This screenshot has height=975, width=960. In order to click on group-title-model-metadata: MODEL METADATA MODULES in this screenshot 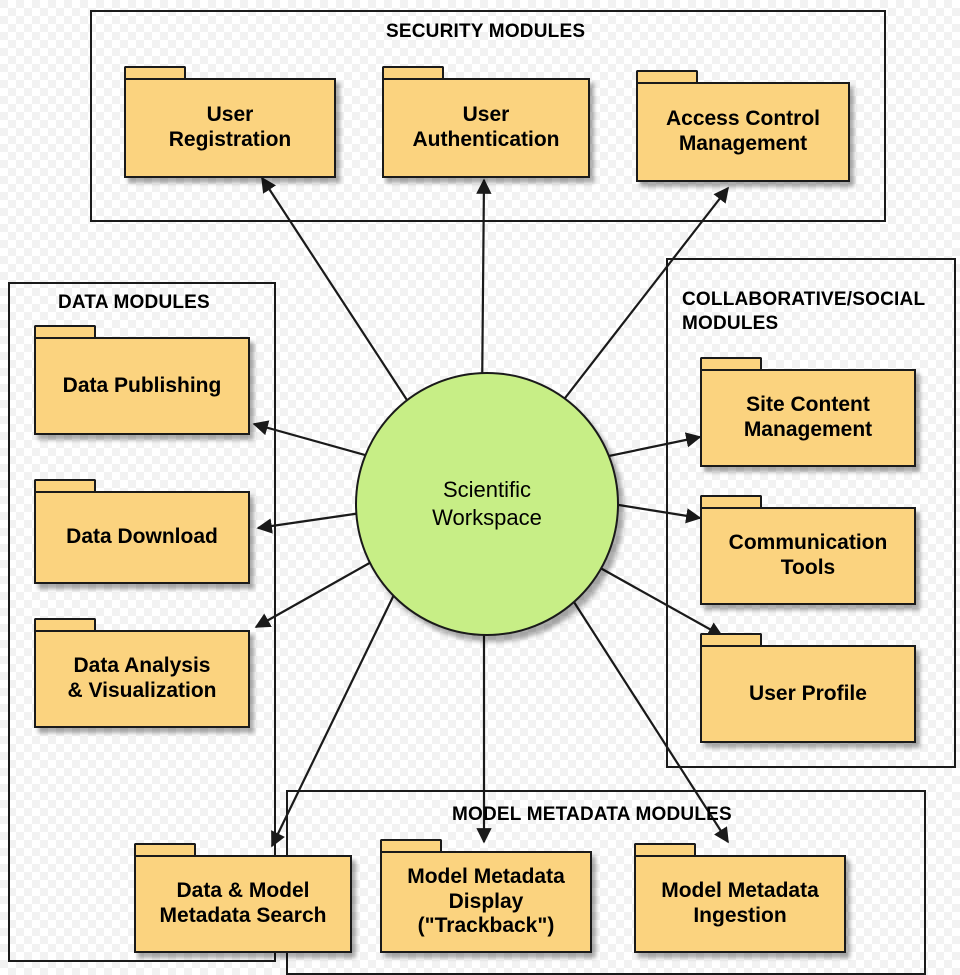, I will do `click(592, 814)`.